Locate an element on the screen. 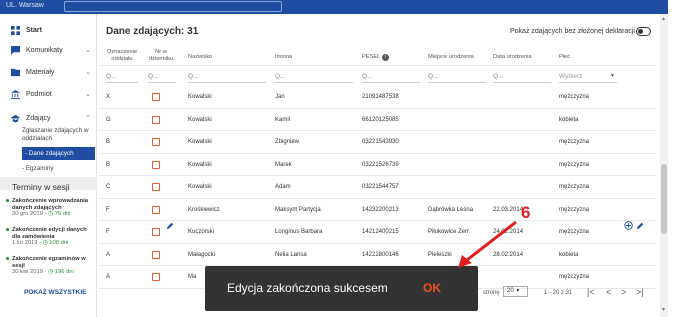 This screenshot has height=317, width=679. sidebar-subitem-egzaminy: - Egzaminy is located at coordinates (59, 169).